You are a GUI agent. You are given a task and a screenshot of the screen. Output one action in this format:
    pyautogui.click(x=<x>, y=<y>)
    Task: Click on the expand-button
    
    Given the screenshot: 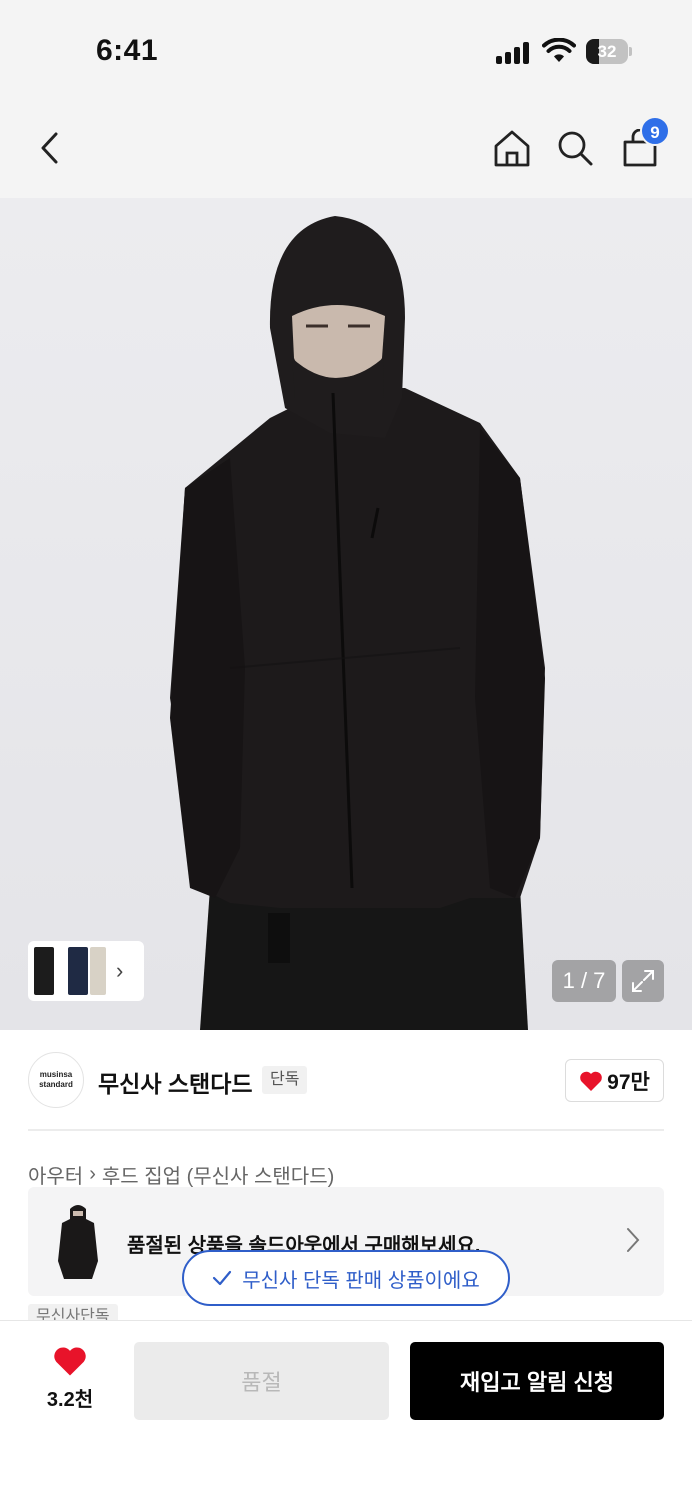 What is the action you would take?
    pyautogui.click(x=643, y=981)
    